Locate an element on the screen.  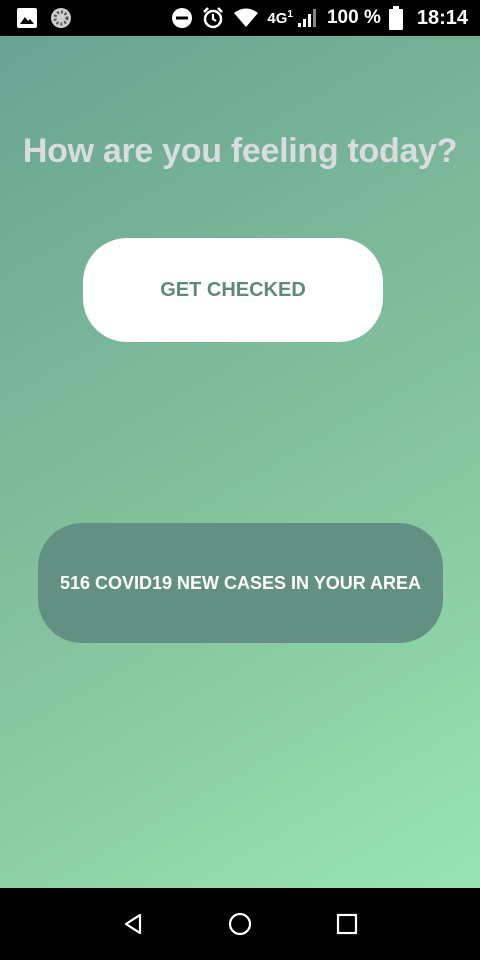
home-button is located at coordinates (240, 924).